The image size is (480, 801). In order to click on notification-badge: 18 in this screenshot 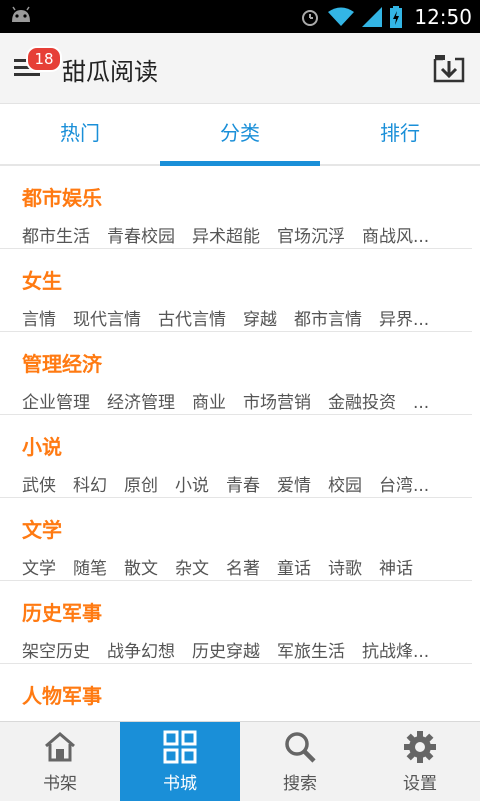, I will do `click(44, 59)`.